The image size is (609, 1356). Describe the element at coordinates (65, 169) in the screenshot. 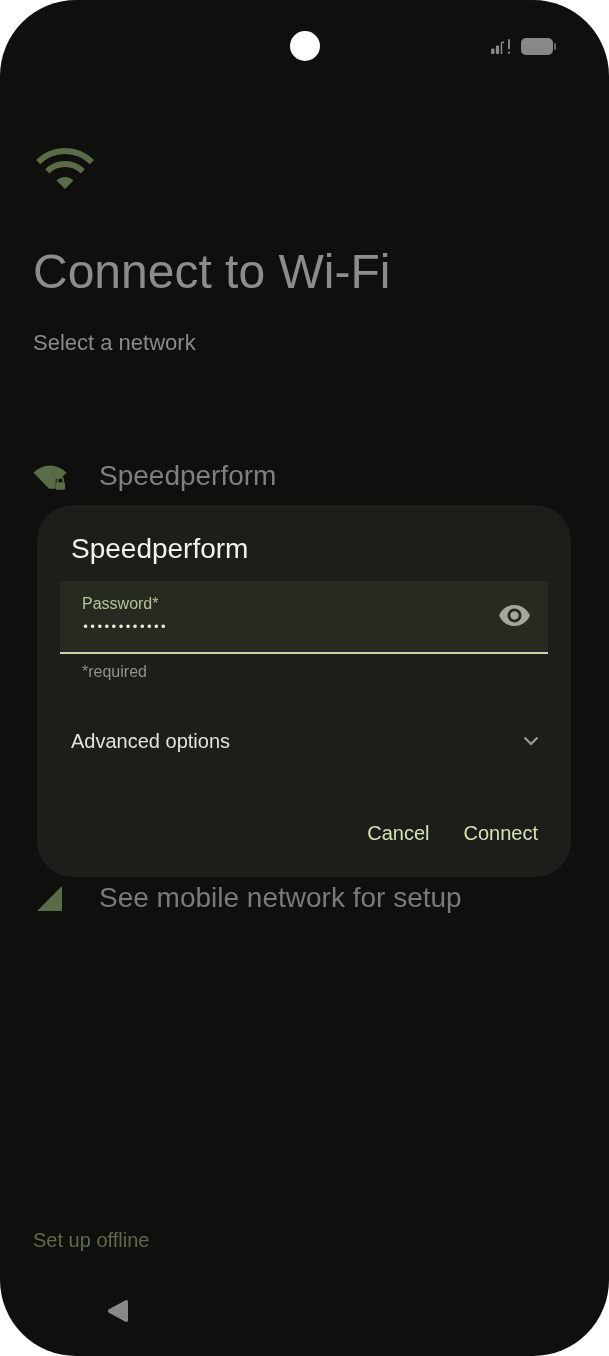

I see `wifi-icon` at that location.